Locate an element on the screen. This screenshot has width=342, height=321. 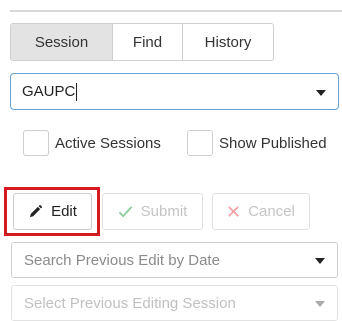
active-sessions-label: Active Sessions is located at coordinates (108, 143).